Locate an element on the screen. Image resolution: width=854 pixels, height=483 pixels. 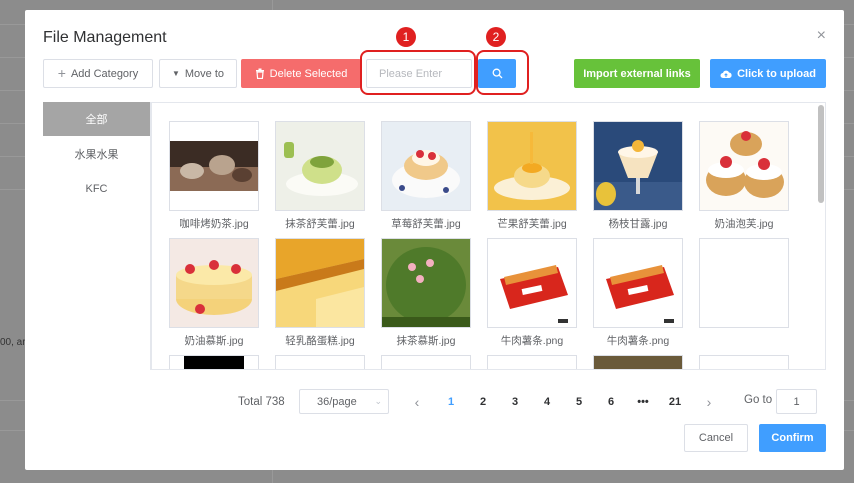
prev-page-icon: ‹ is located at coordinates (417, 402).